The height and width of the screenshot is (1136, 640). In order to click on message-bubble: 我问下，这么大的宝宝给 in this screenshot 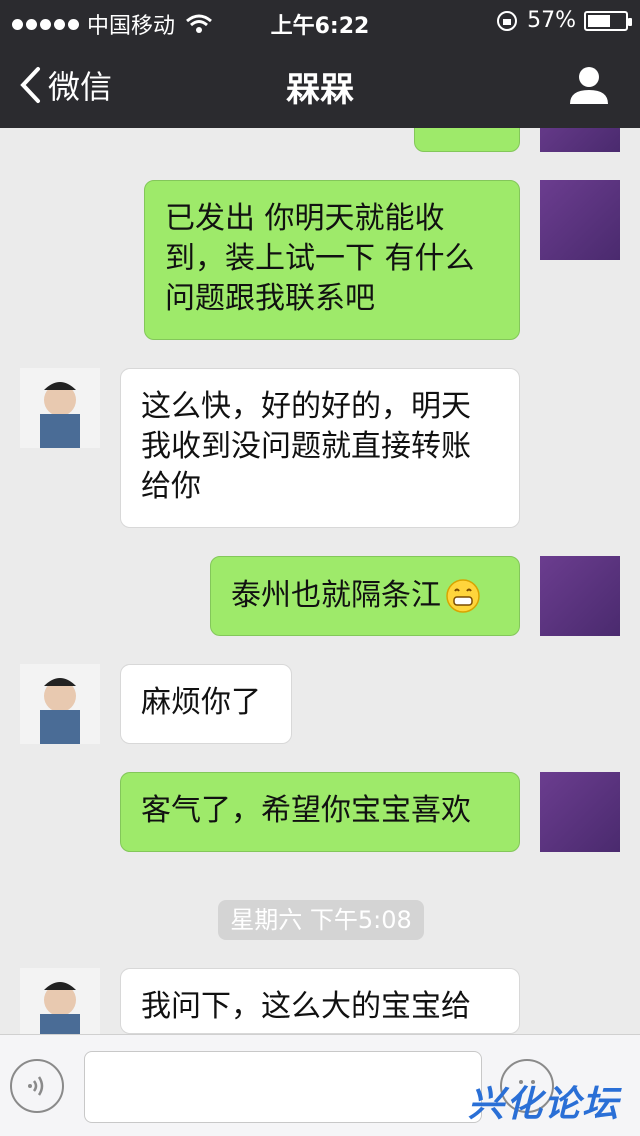, I will do `click(320, 1001)`.